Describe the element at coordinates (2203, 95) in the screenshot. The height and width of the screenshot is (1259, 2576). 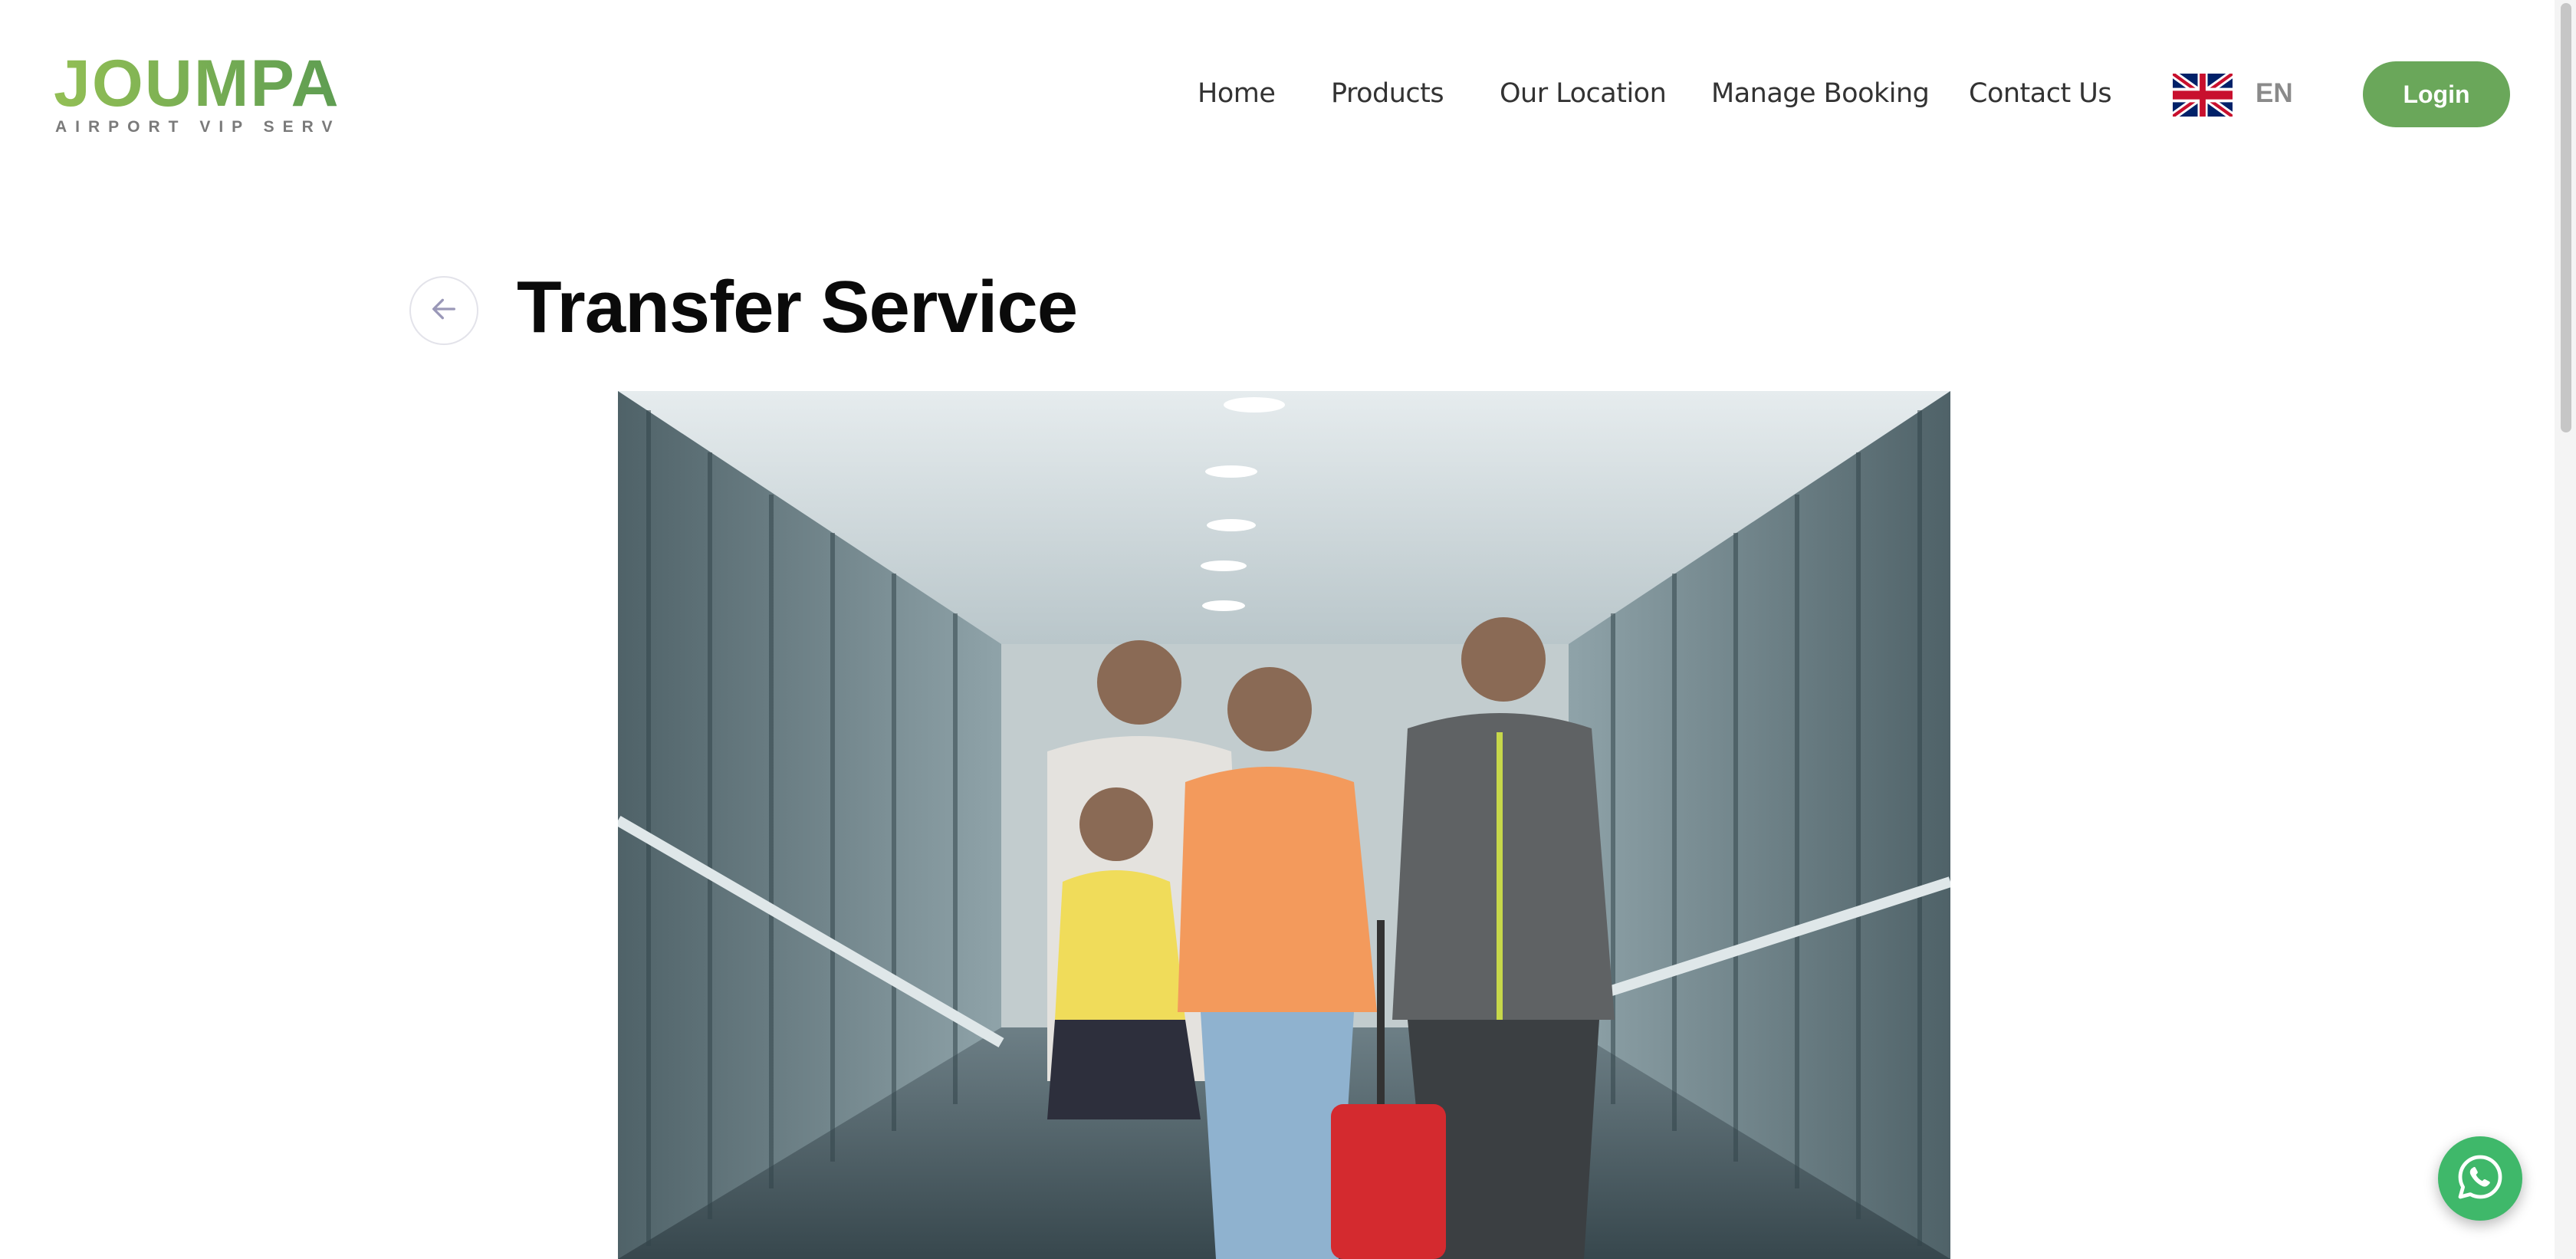
I see `uk-flag-icon` at that location.